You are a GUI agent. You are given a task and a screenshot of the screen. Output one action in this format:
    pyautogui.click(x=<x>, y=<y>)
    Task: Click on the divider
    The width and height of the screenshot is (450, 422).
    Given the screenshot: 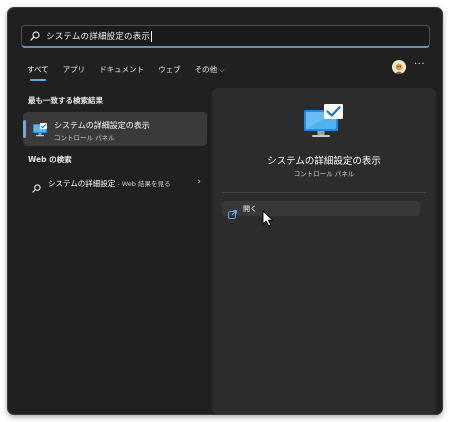 What is the action you would take?
    pyautogui.click(x=324, y=192)
    